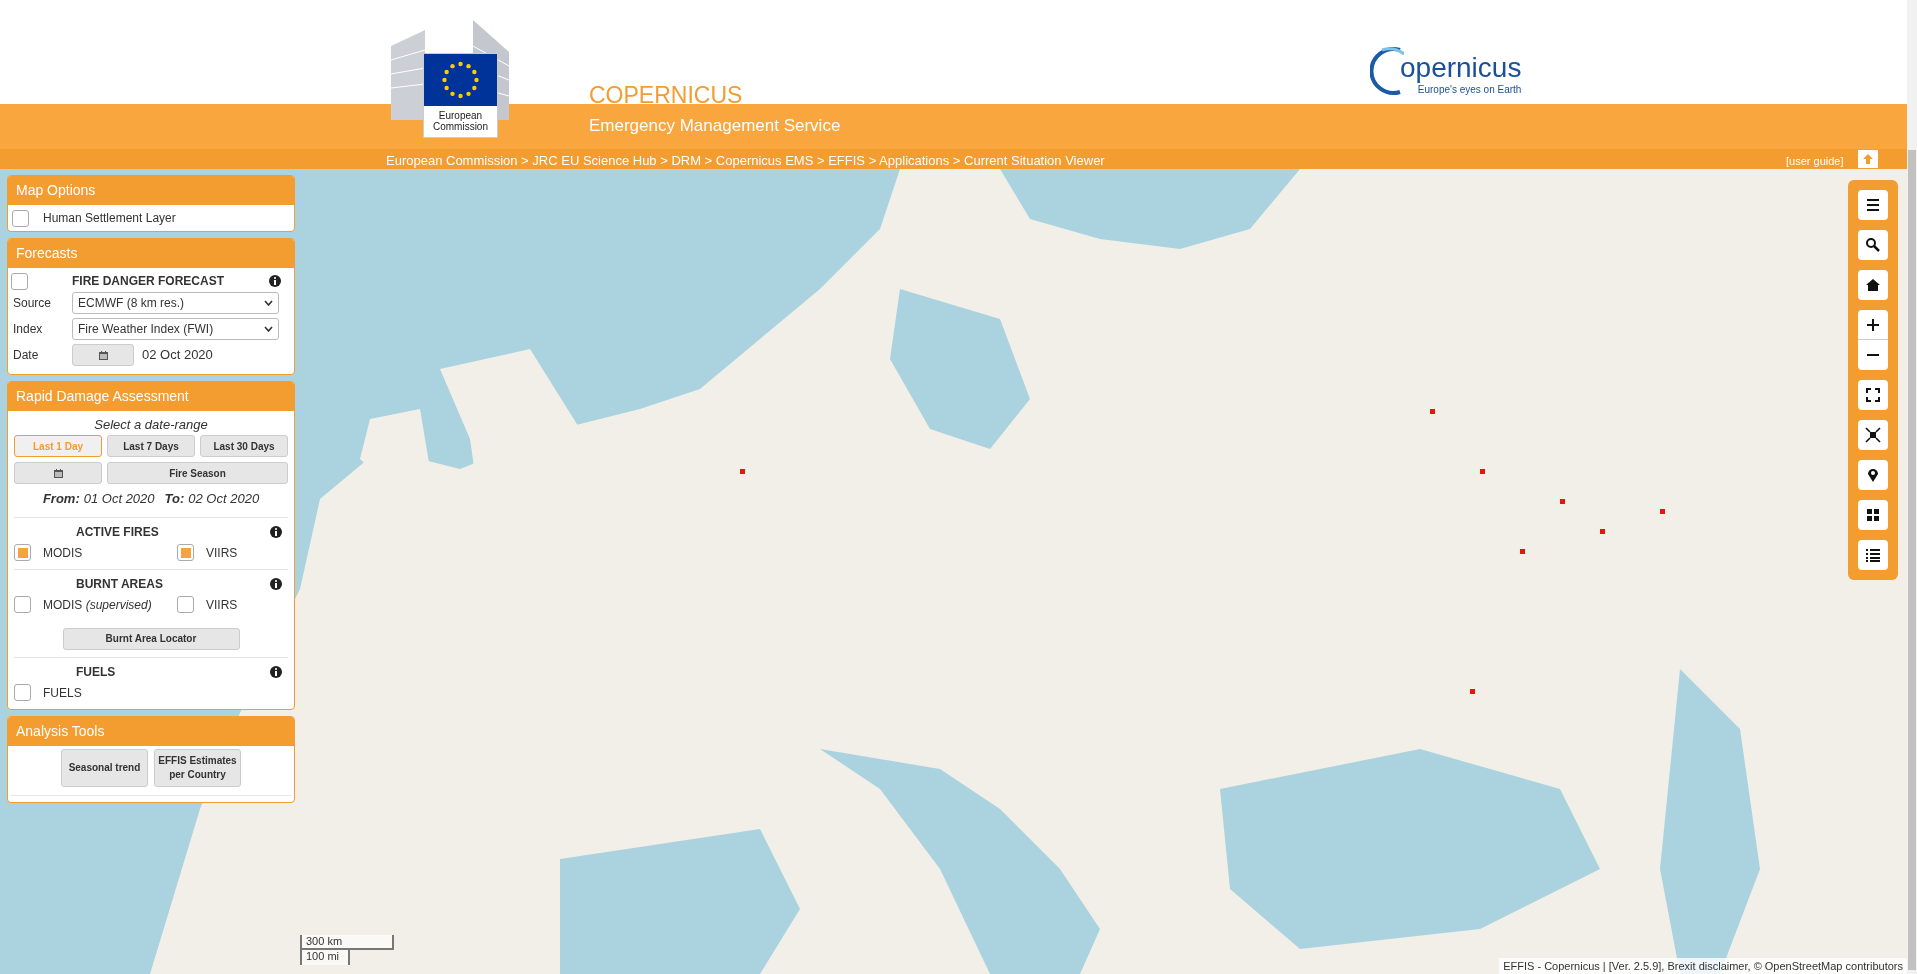 This screenshot has width=1917, height=974. I want to click on calendar-button, so click(103, 355).